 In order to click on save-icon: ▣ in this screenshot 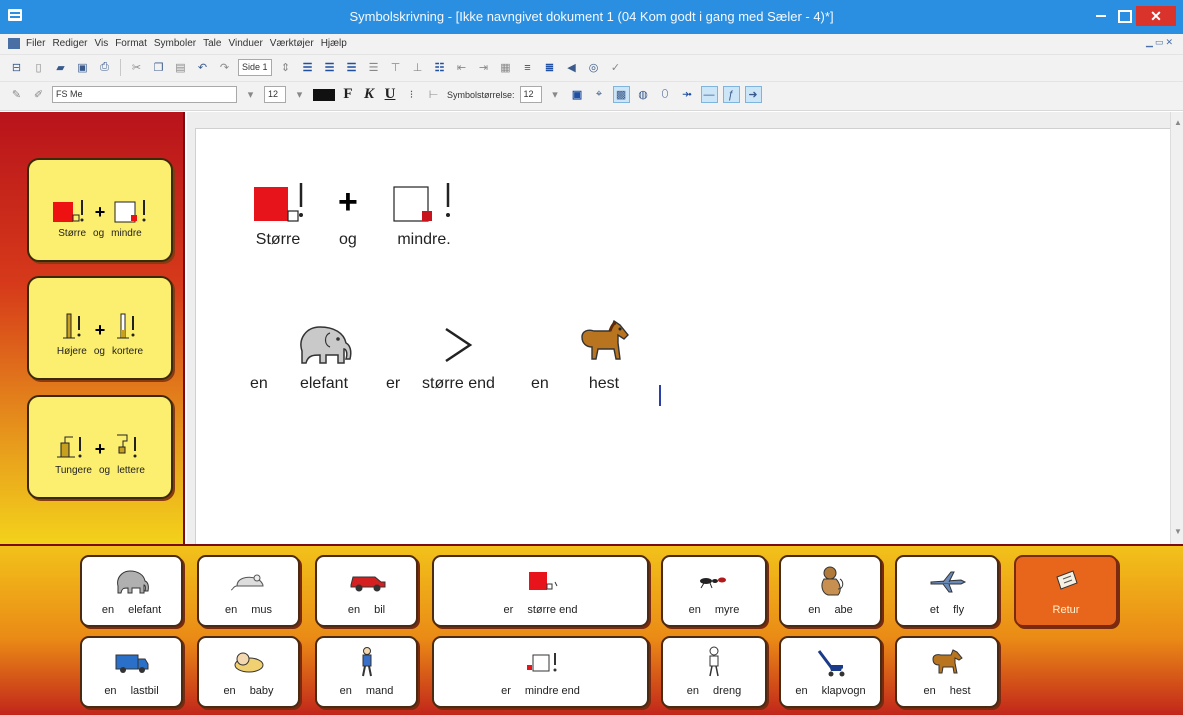, I will do `click(82, 67)`.